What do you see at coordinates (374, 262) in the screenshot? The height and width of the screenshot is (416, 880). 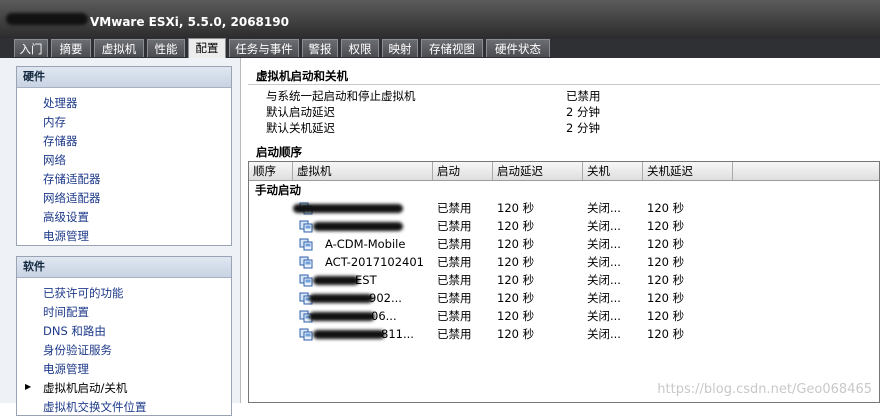 I see `cell-vm-name: ACT-2017102401` at bounding box center [374, 262].